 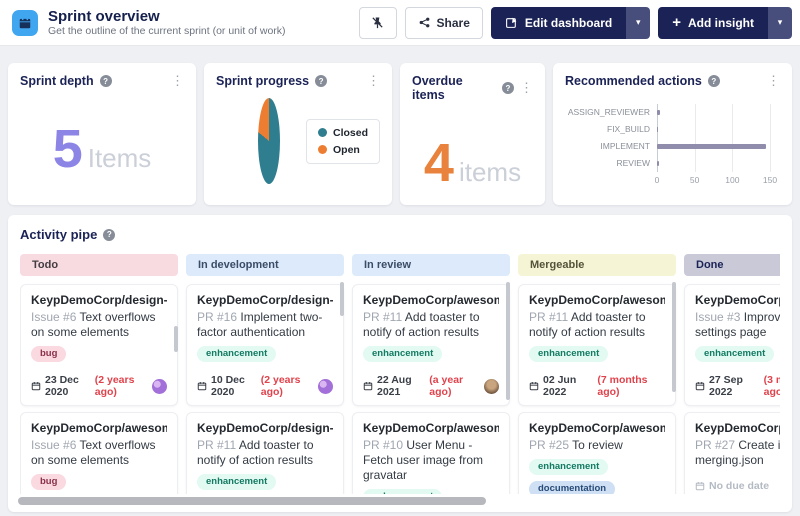 I want to click on edit-dashboard-caret-button: ▾, so click(x=638, y=22).